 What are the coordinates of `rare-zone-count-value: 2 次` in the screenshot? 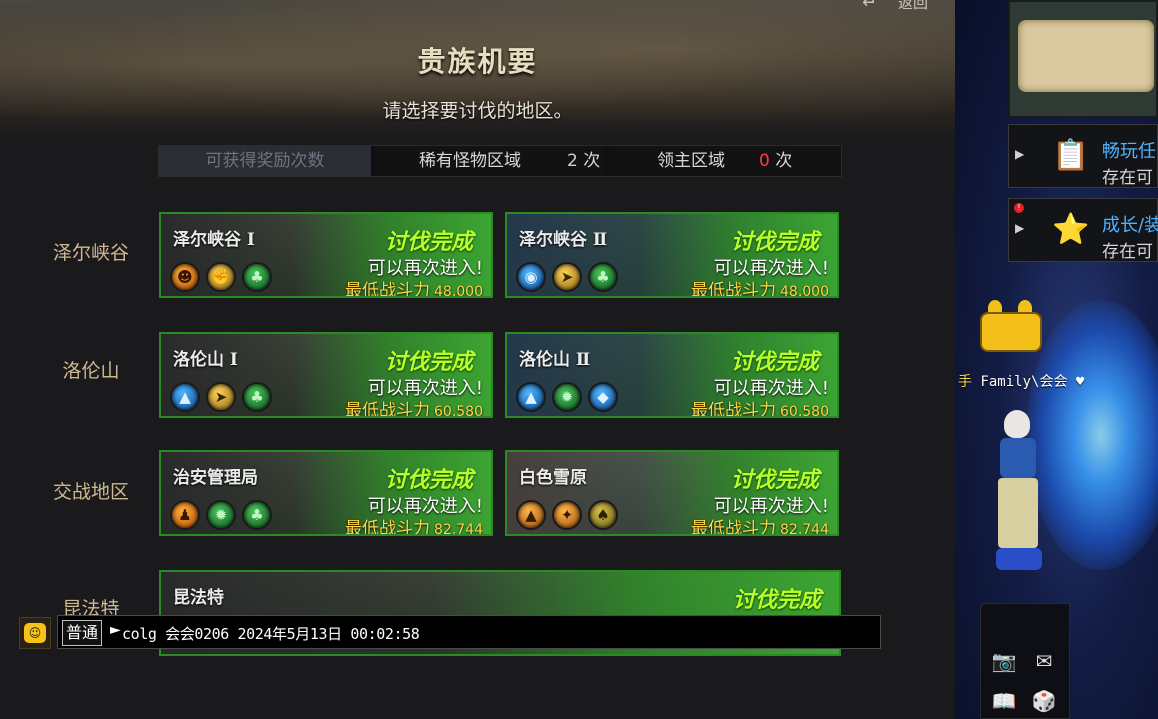 It's located at (584, 161).